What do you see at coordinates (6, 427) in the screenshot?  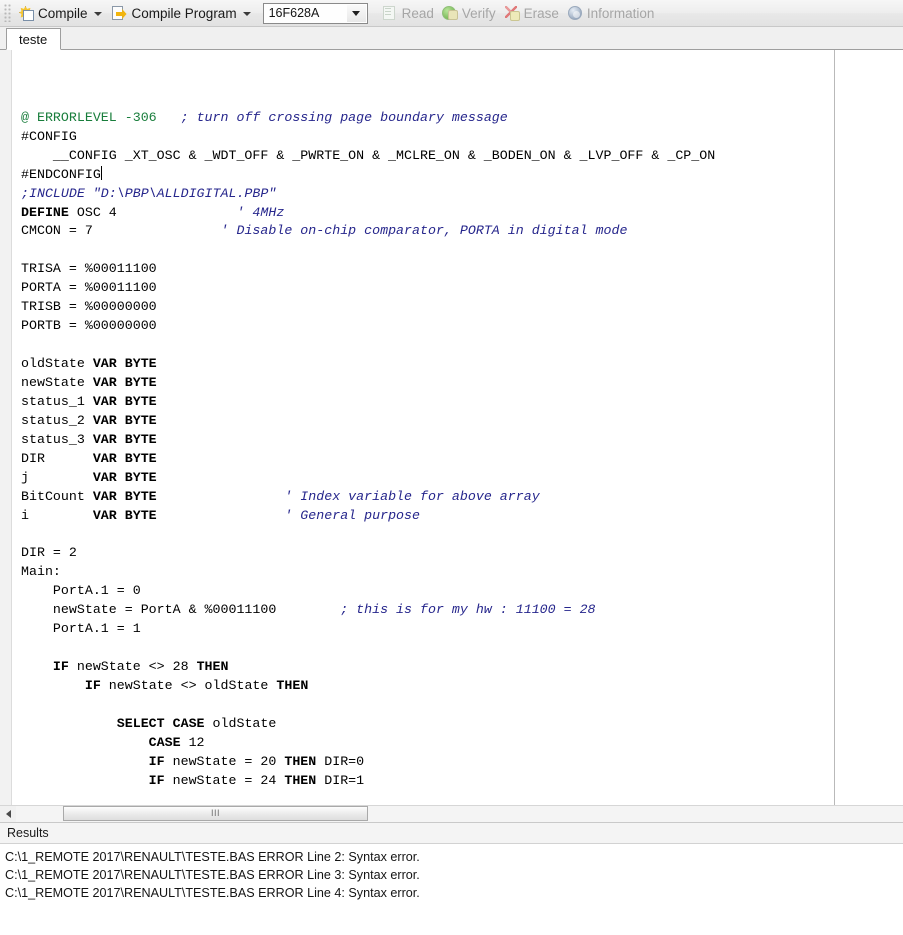 I see `editor-gutter` at bounding box center [6, 427].